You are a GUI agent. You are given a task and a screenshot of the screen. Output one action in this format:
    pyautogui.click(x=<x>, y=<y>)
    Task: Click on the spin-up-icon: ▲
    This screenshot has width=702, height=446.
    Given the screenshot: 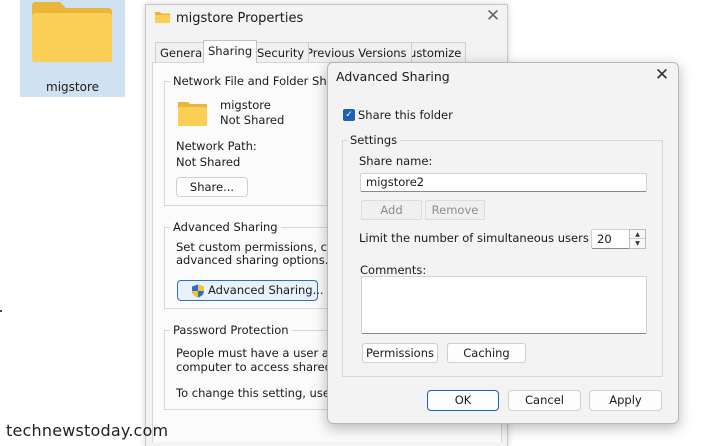 What is the action you would take?
    pyautogui.click(x=637, y=234)
    